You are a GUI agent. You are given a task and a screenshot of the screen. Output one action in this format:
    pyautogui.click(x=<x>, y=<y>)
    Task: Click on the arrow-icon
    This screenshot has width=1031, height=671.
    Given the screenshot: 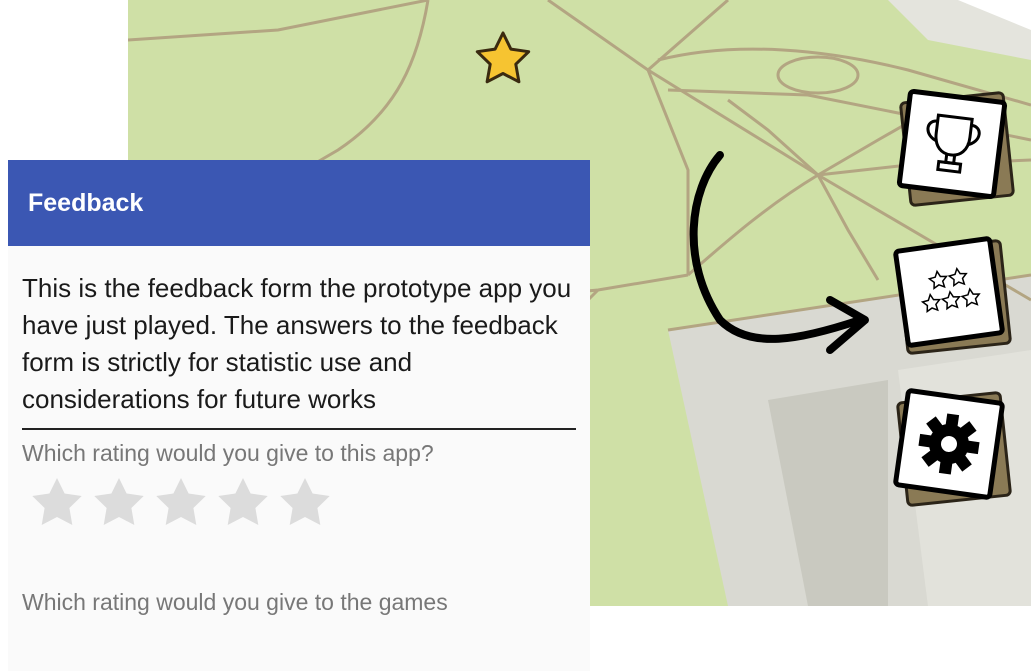 What is the action you would take?
    pyautogui.click(x=779, y=252)
    